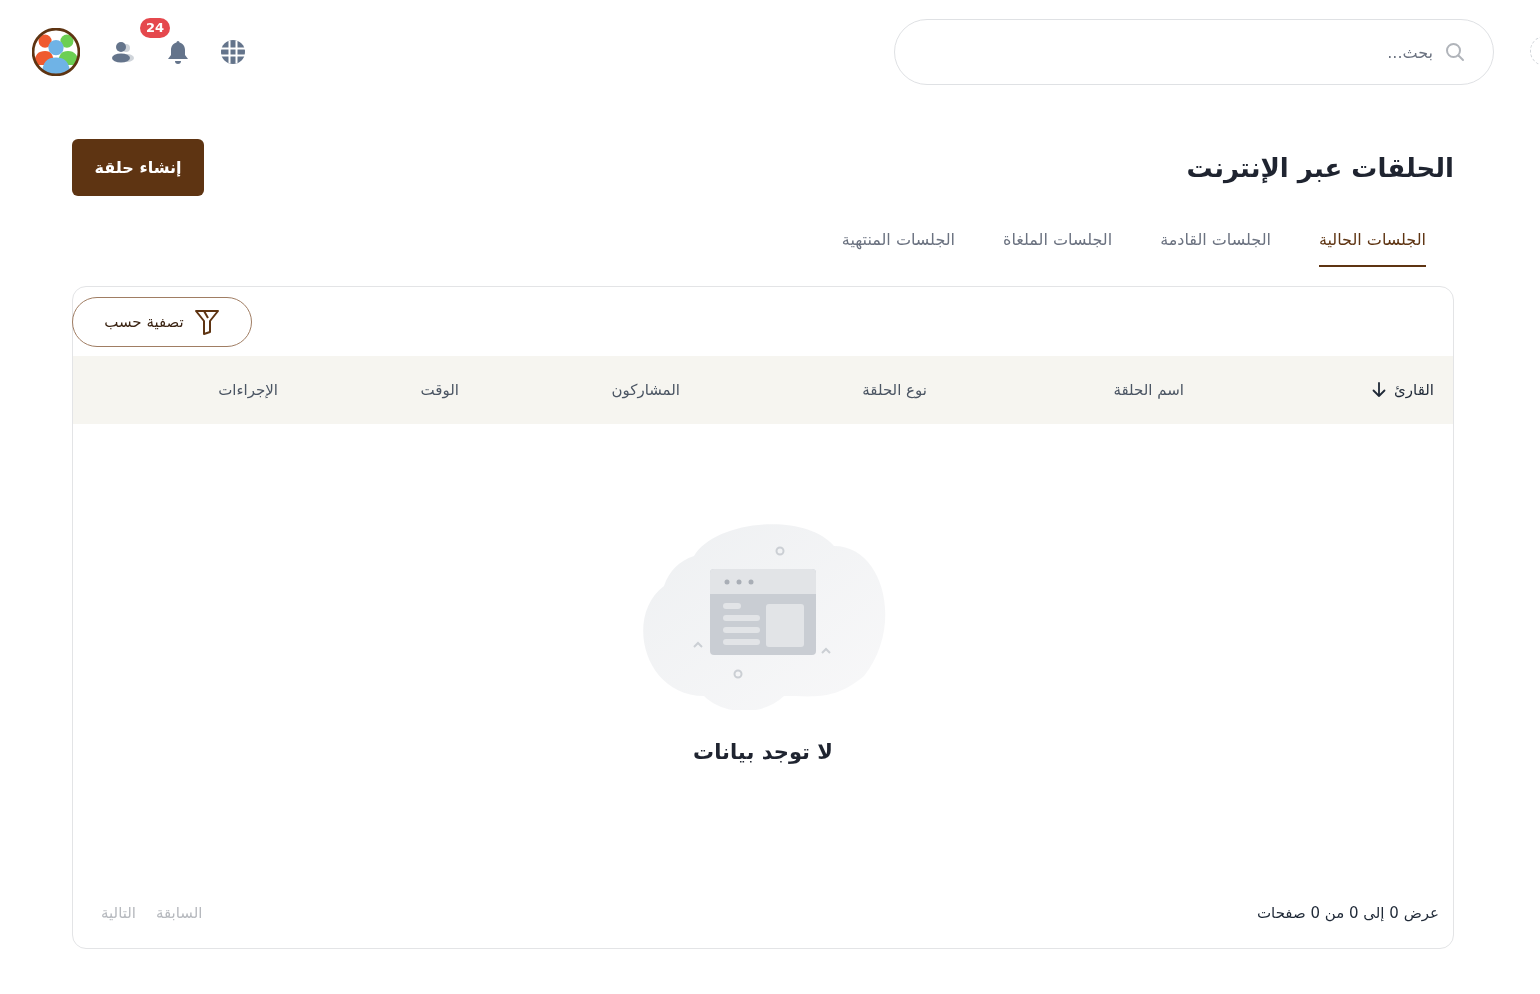 Image resolution: width=1540 pixels, height=994 pixels. I want to click on avatar-icon, so click(56, 52).